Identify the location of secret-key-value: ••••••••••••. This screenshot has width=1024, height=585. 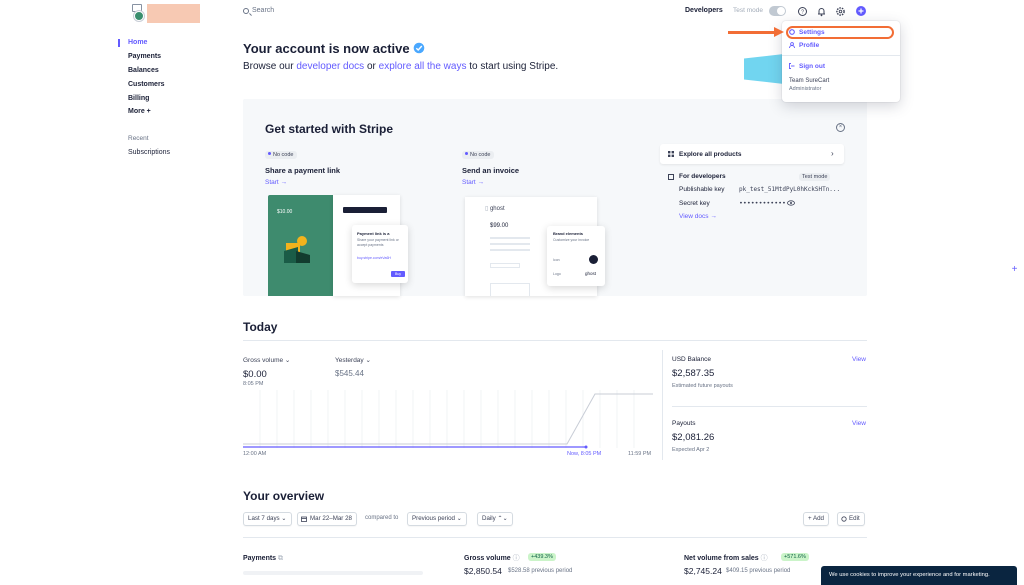
(762, 203).